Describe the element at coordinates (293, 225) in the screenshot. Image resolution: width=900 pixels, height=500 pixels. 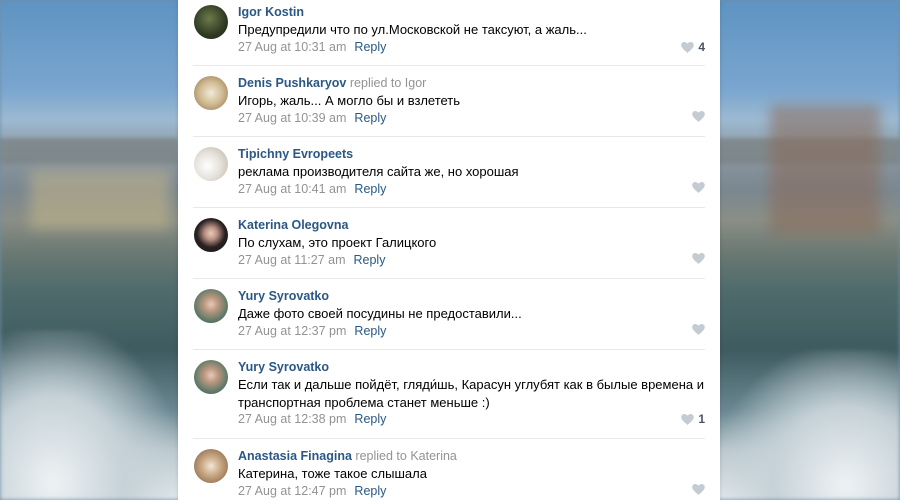
I see `comment-author: Katerina Olegovna` at that location.